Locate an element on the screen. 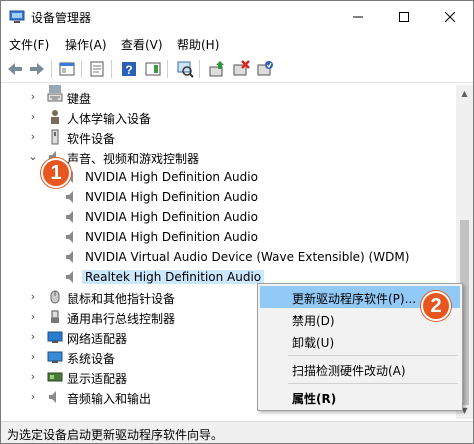  system-device-icon is located at coordinates (55, 357).